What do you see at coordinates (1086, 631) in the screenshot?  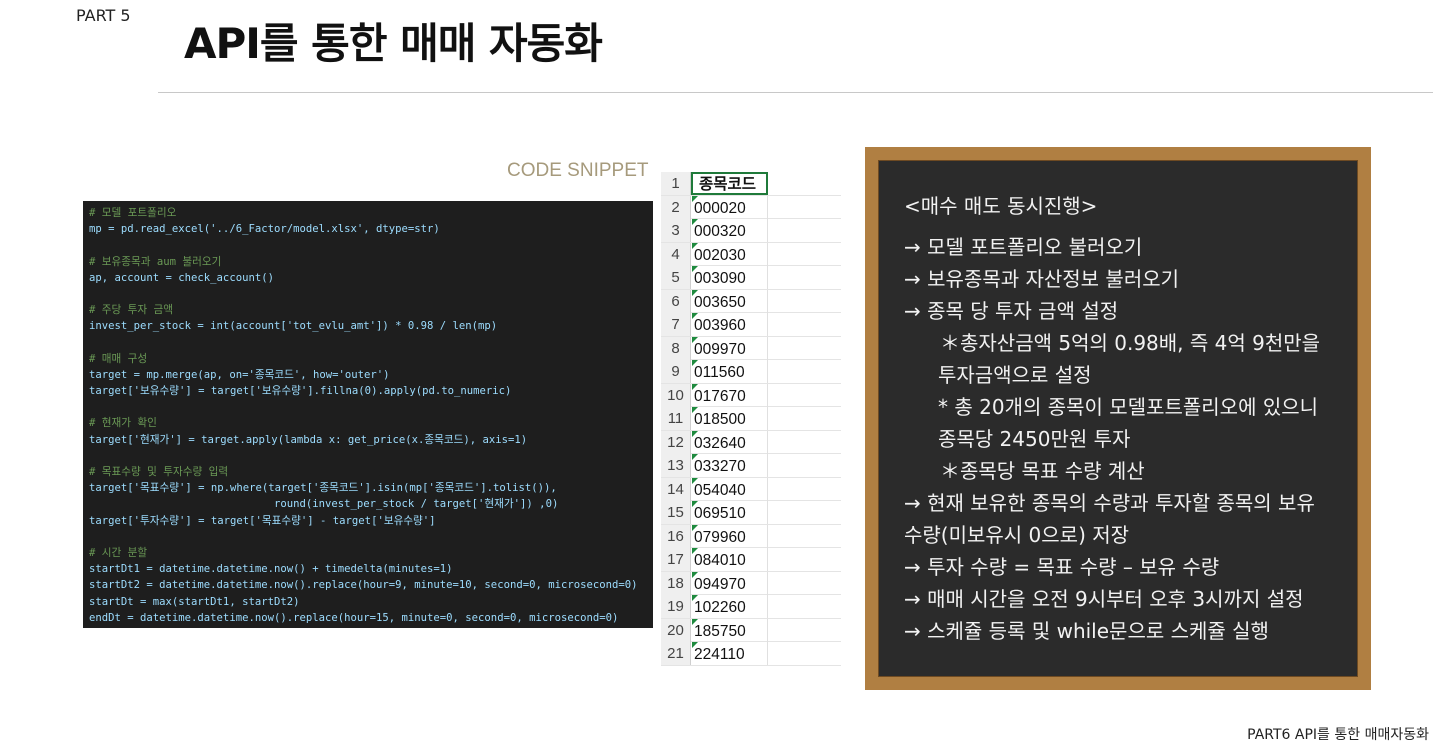 I see `blackboard-line: → 스케쥴 등록 및 while문으로 스케쥴 실행` at bounding box center [1086, 631].